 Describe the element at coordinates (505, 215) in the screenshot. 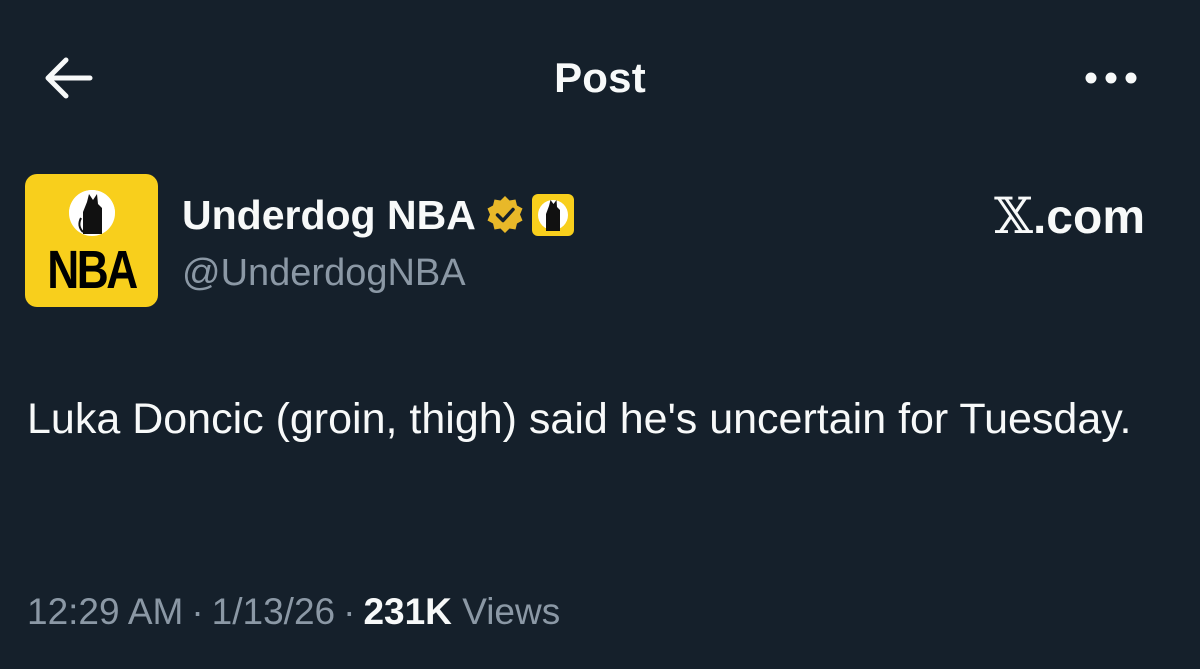

I see `verified-badge-icon` at that location.